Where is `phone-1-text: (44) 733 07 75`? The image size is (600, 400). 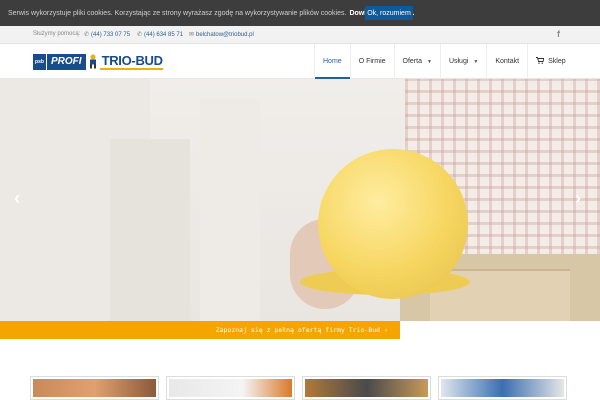
phone-1-text: (44) 733 07 75 is located at coordinates (111, 35).